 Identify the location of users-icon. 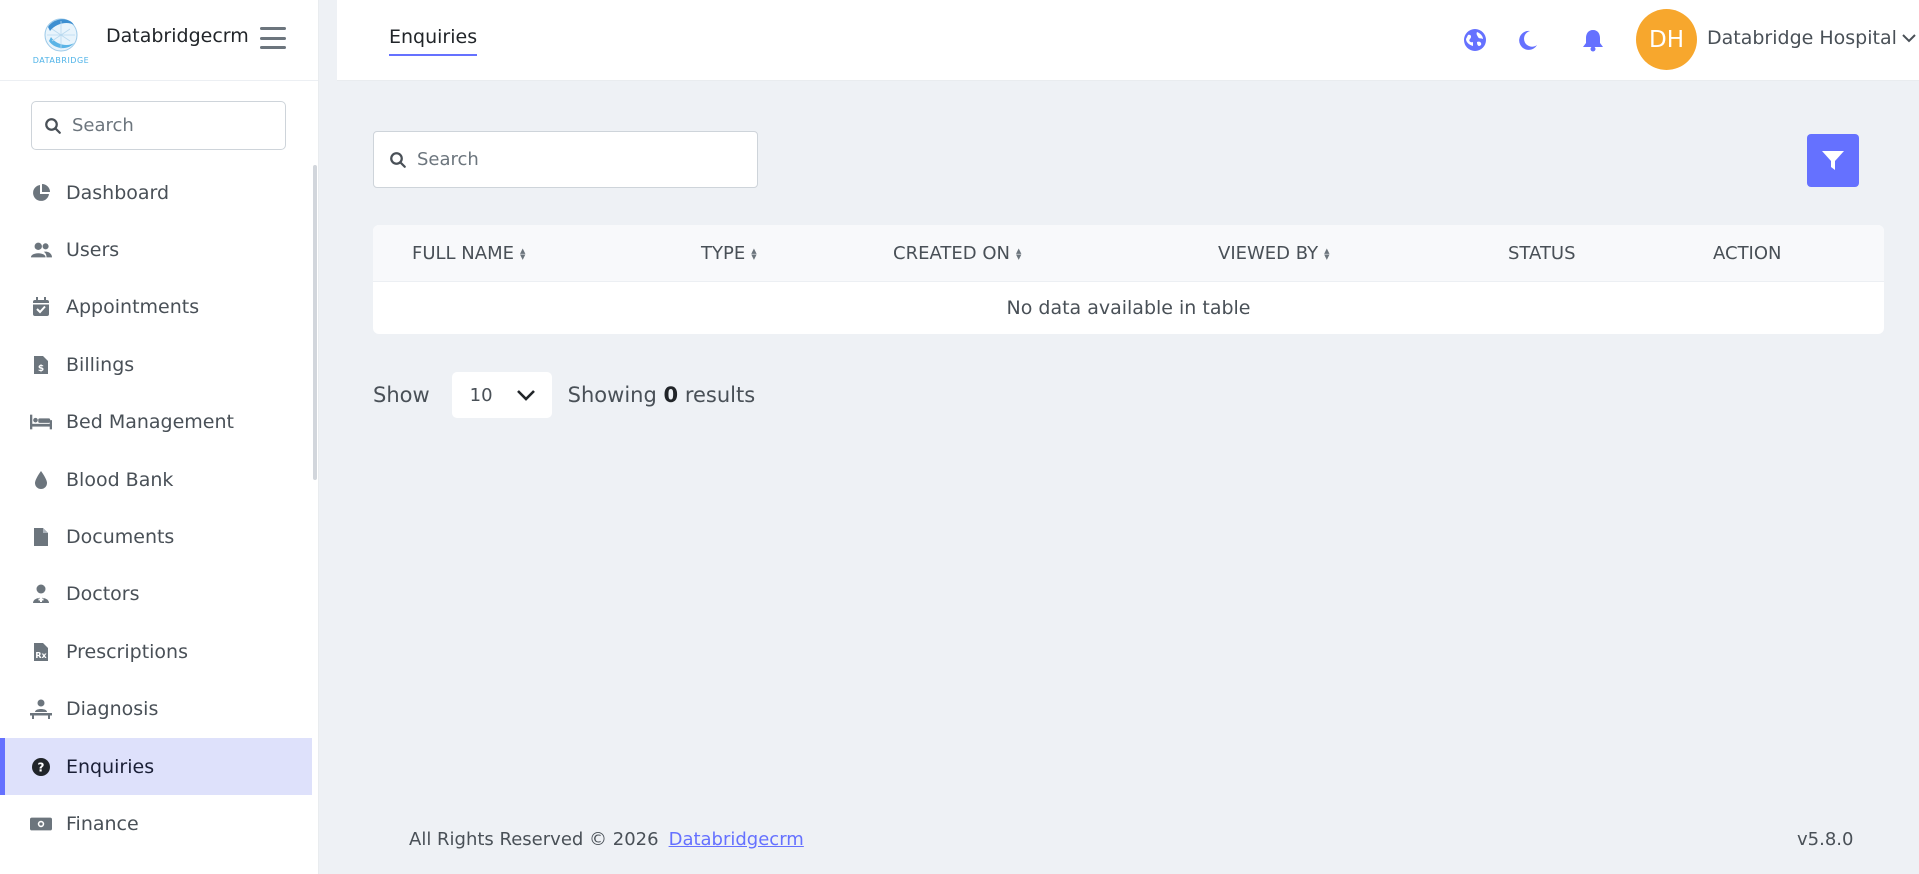
(41, 250).